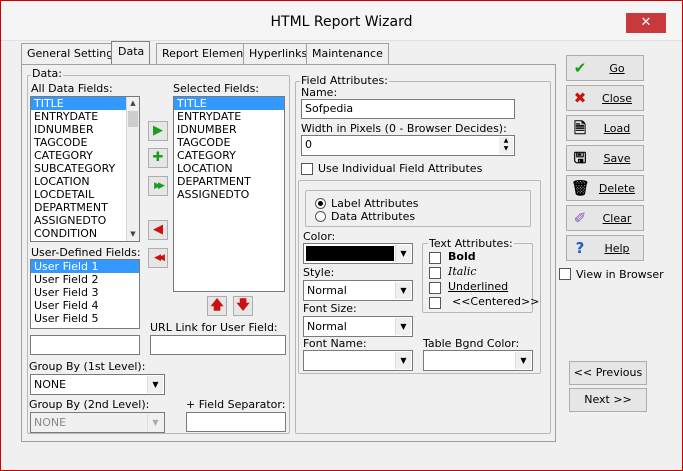 The width and height of the screenshot is (683, 471). Describe the element at coordinates (97, 422) in the screenshot. I see `group-by-2-select: NONE ▼` at that location.